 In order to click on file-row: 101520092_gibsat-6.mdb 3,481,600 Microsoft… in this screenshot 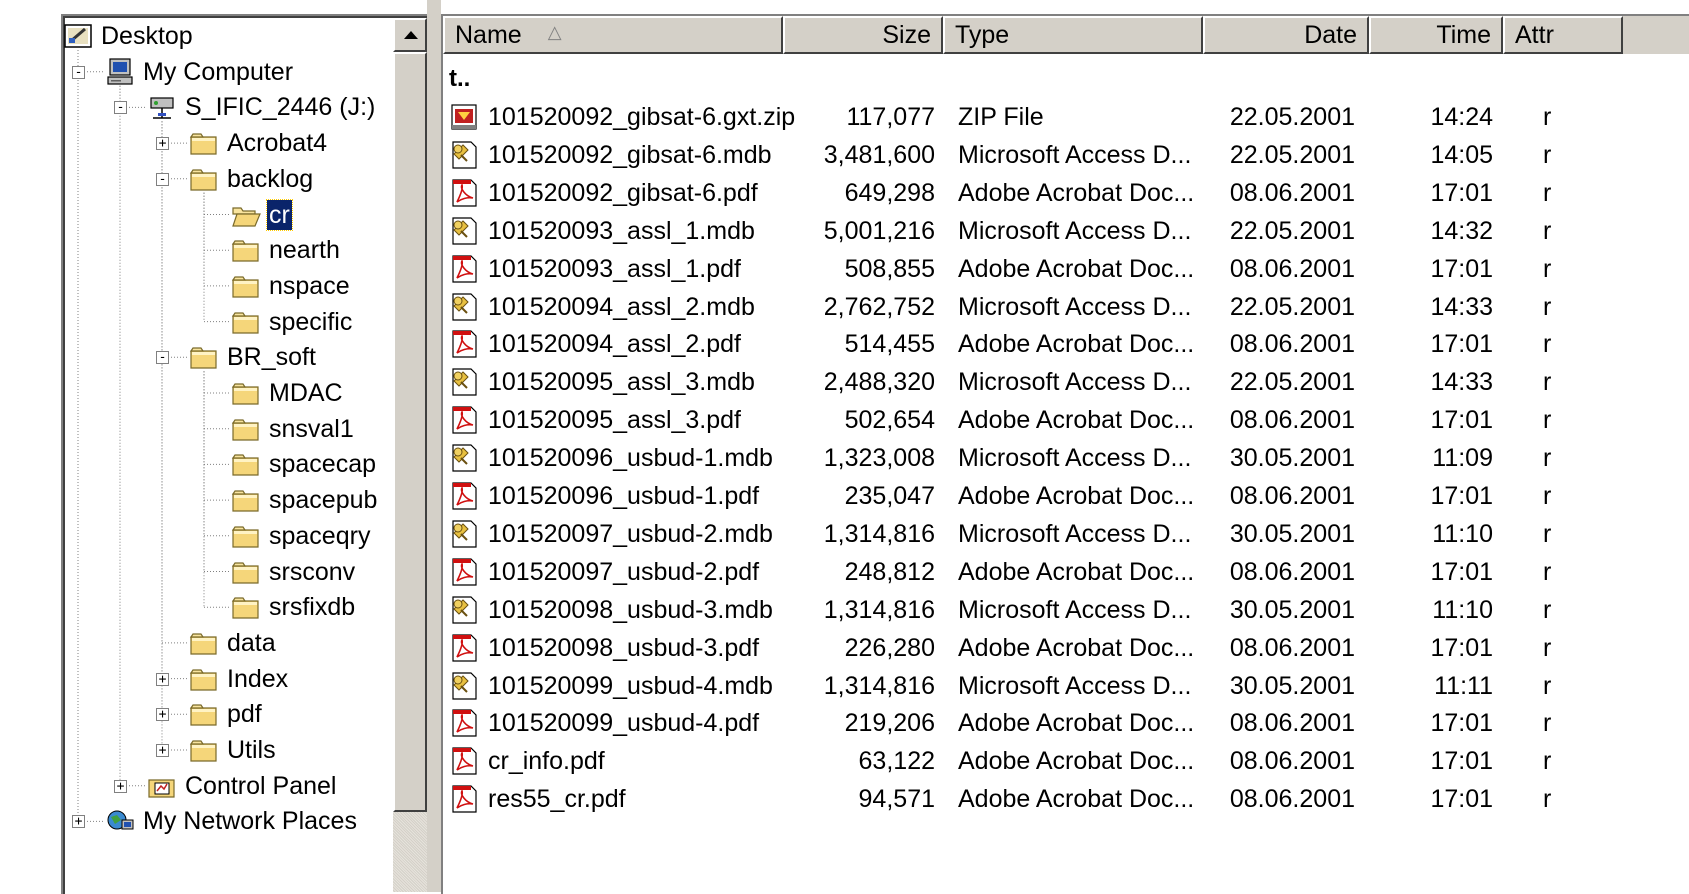, I will do `click(1066, 155)`.